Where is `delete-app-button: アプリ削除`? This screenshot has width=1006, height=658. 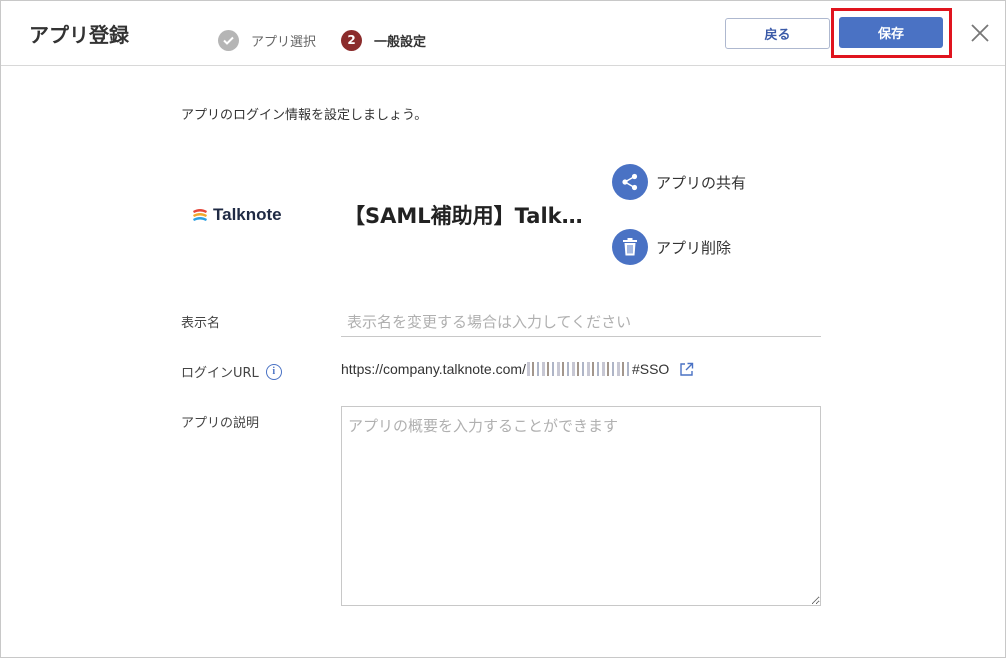 delete-app-button: アプリ削除 is located at coordinates (671, 247).